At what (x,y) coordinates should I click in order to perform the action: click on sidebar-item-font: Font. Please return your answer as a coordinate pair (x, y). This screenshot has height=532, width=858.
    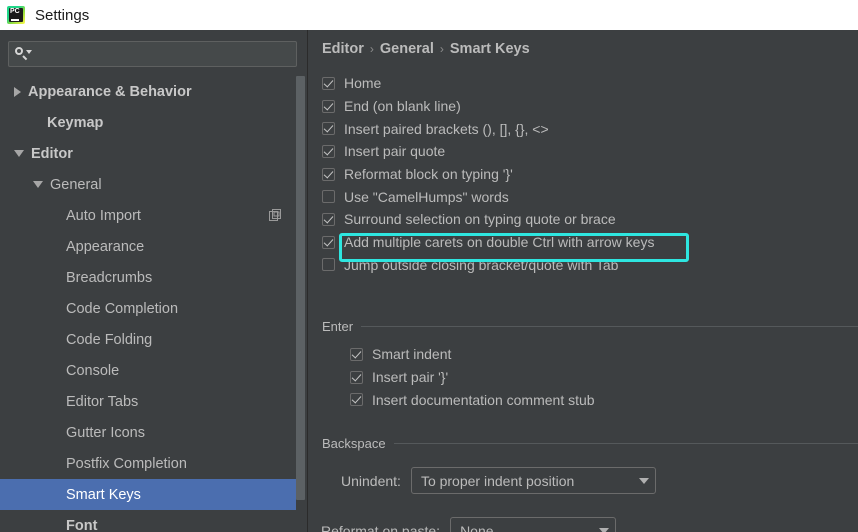
    Looking at the image, I should click on (148, 521).